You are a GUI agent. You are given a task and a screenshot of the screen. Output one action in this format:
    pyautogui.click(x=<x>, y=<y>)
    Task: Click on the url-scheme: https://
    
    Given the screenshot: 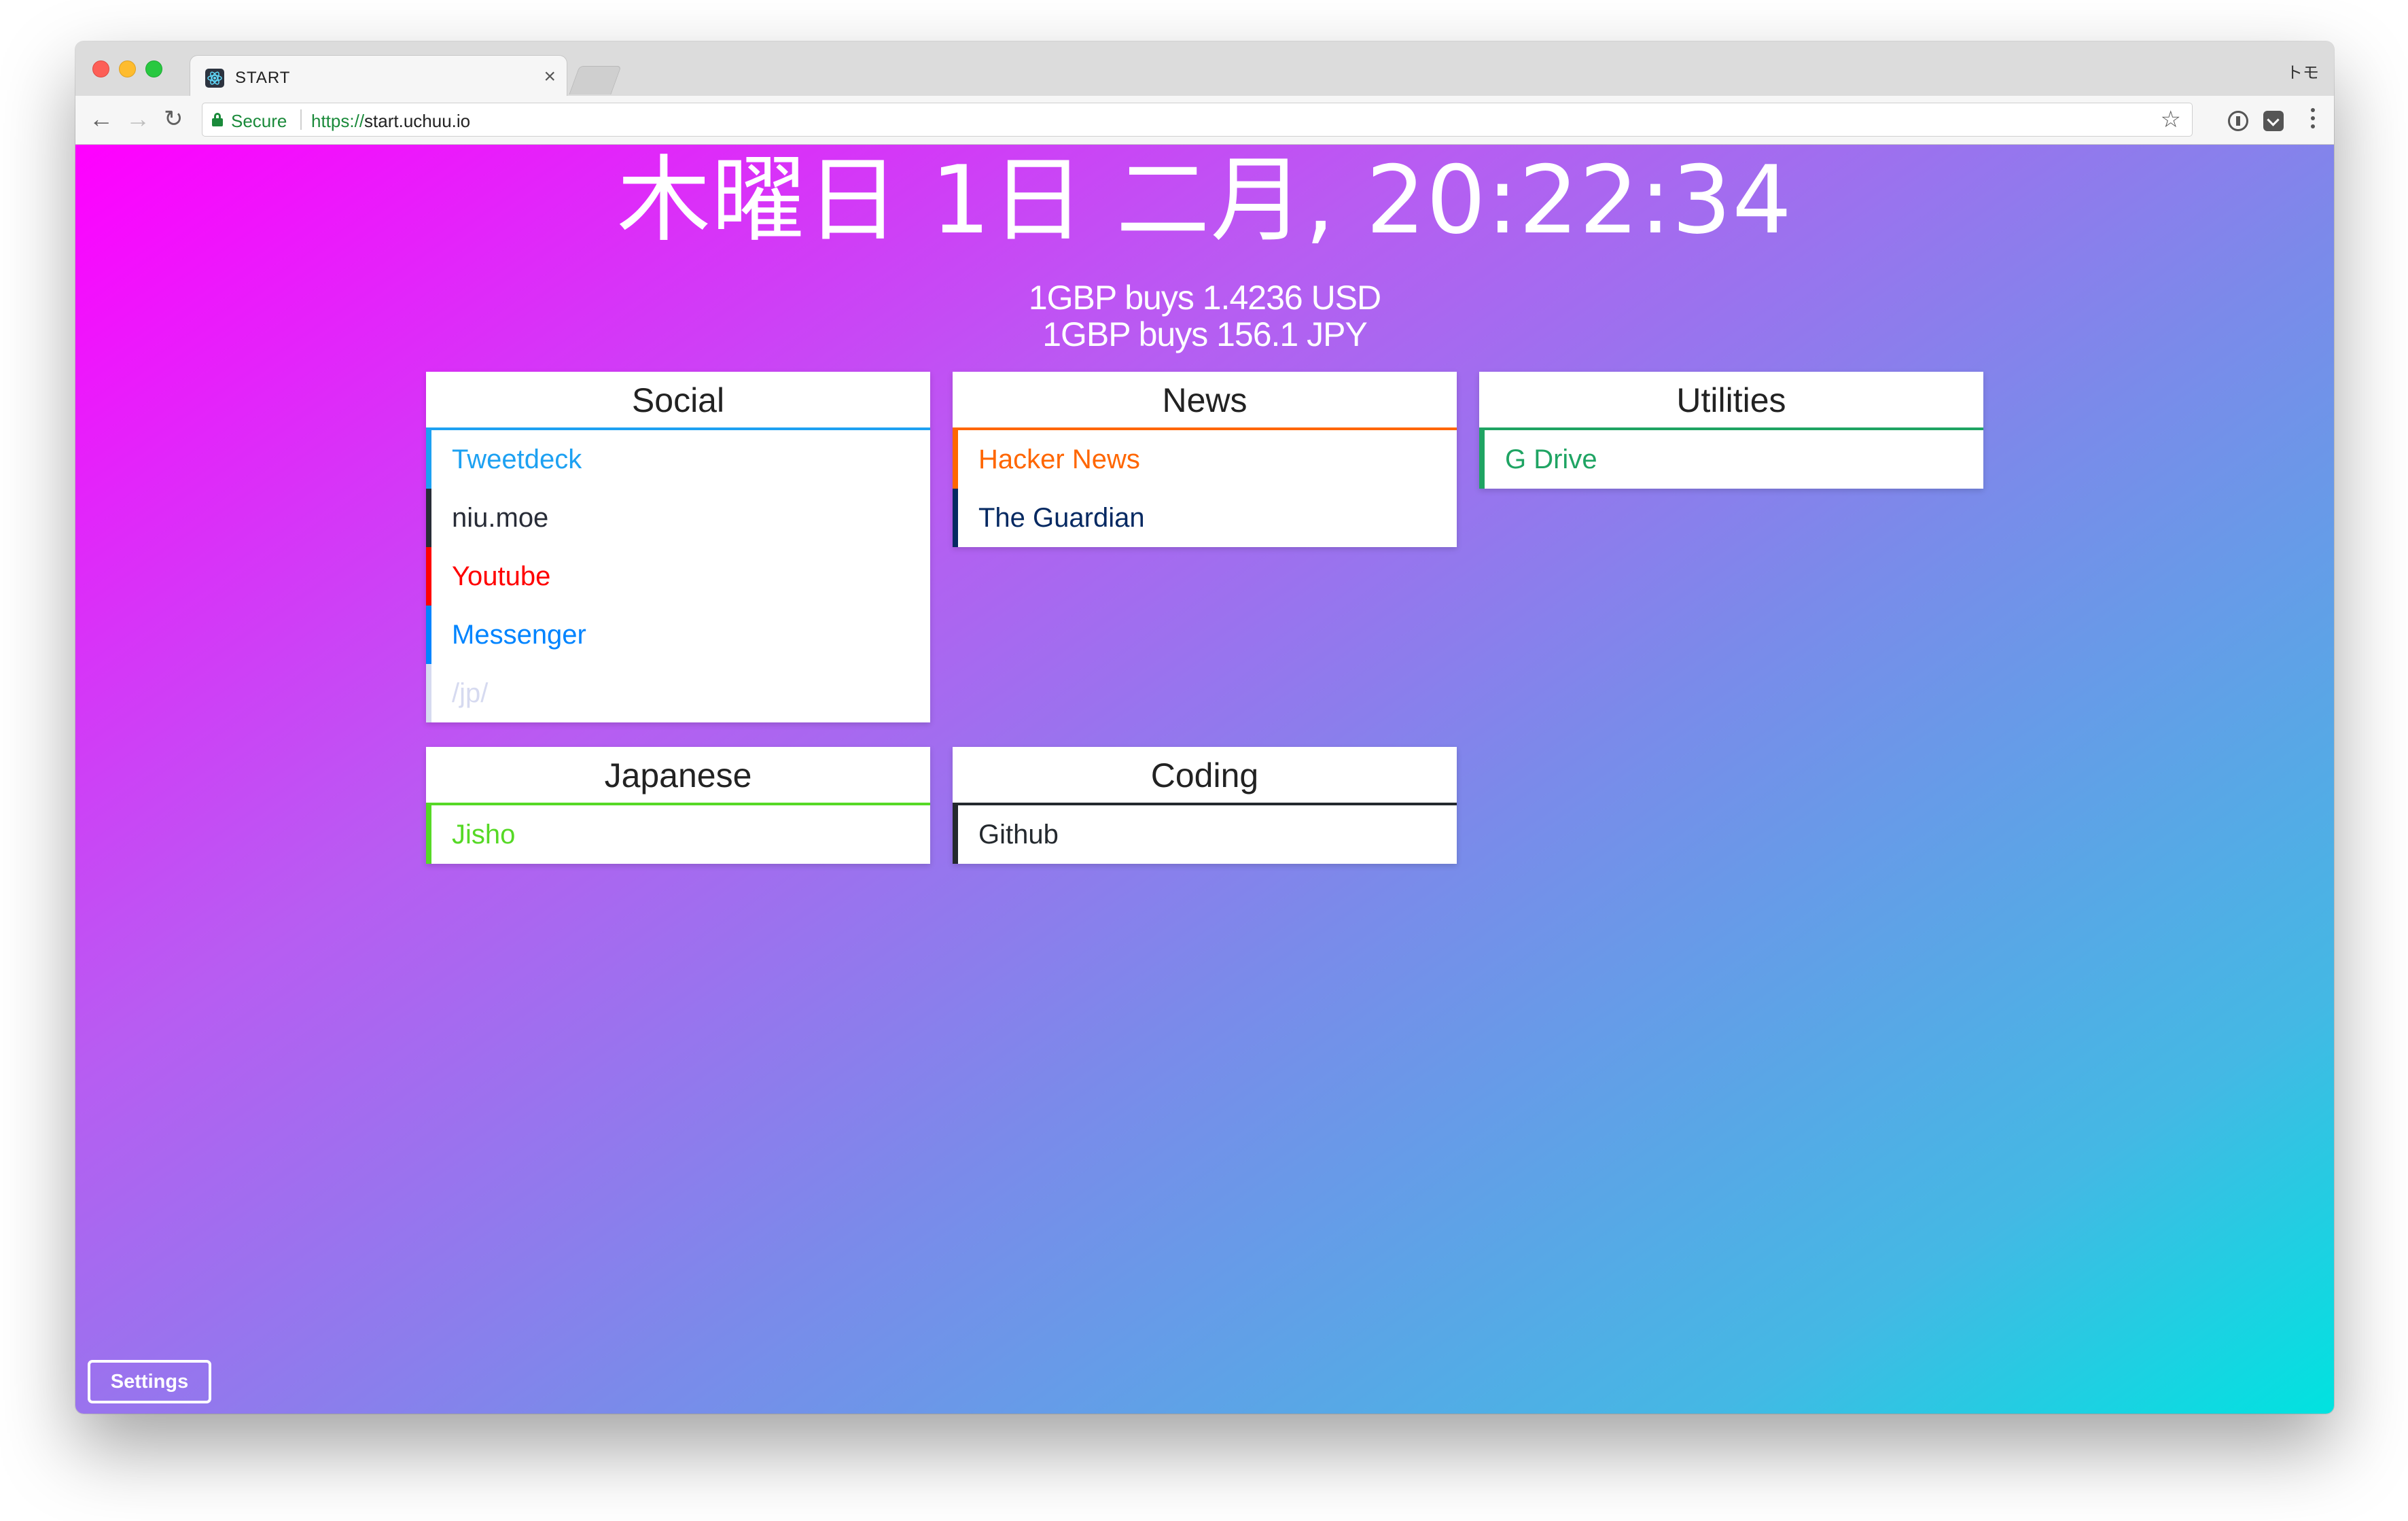 What is the action you would take?
    pyautogui.click(x=338, y=121)
    